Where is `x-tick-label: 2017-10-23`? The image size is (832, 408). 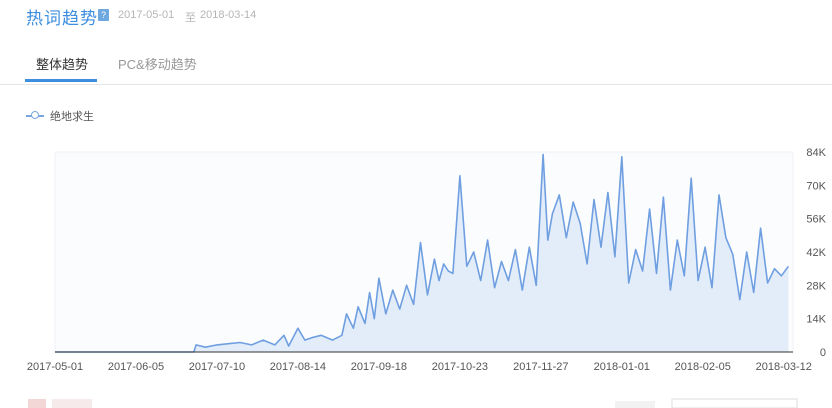
x-tick-label: 2017-10-23 is located at coordinates (460, 367).